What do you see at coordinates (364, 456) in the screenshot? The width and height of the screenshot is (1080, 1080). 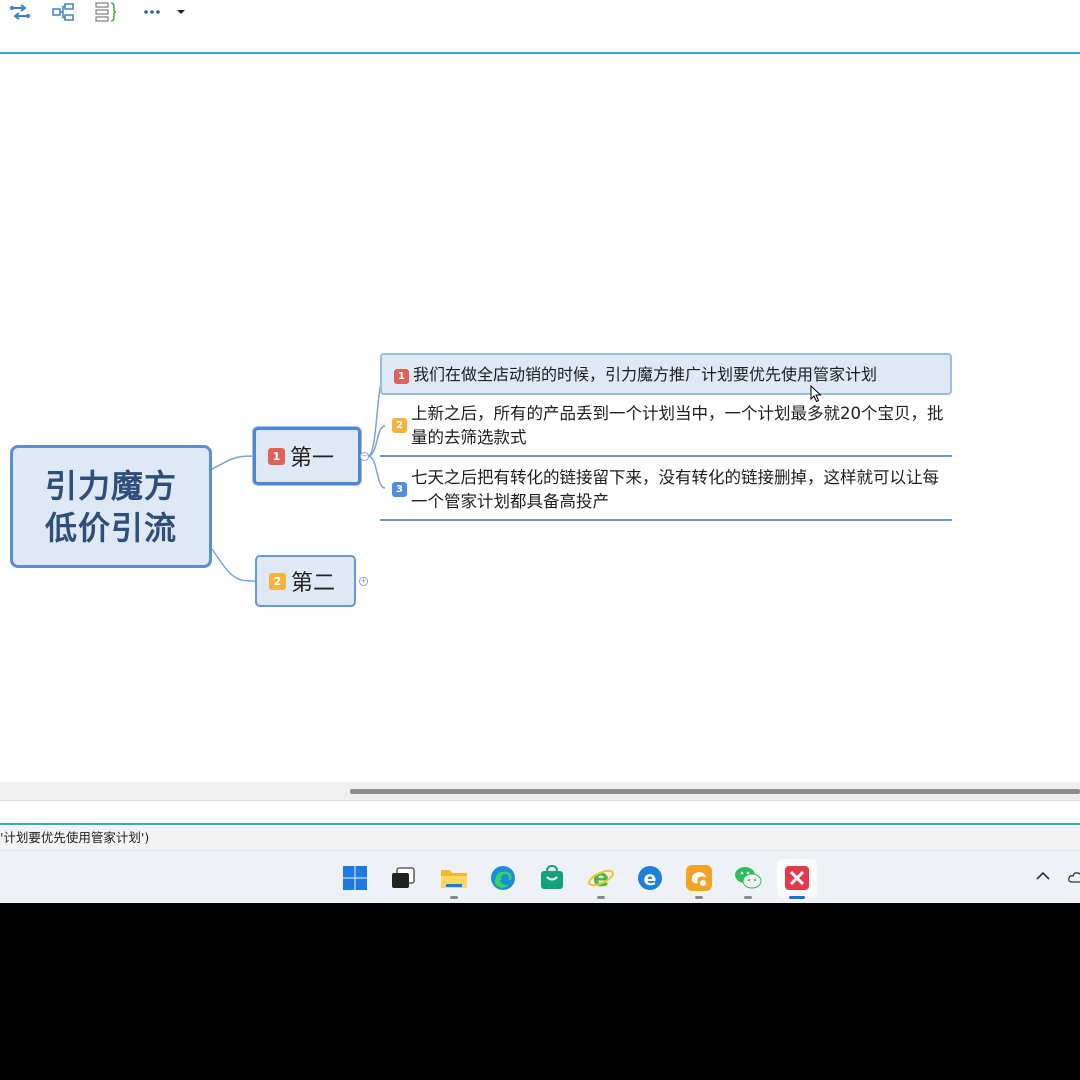 I see `collapse-toggle-icon: −` at bounding box center [364, 456].